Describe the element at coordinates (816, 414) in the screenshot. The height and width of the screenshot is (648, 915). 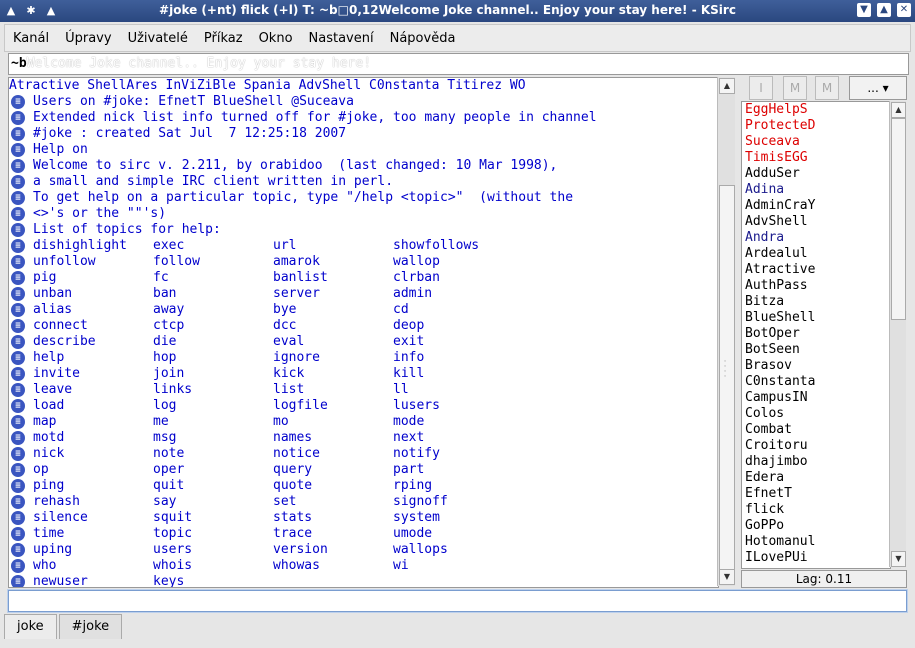
I see `nick-item: Colos` at that location.